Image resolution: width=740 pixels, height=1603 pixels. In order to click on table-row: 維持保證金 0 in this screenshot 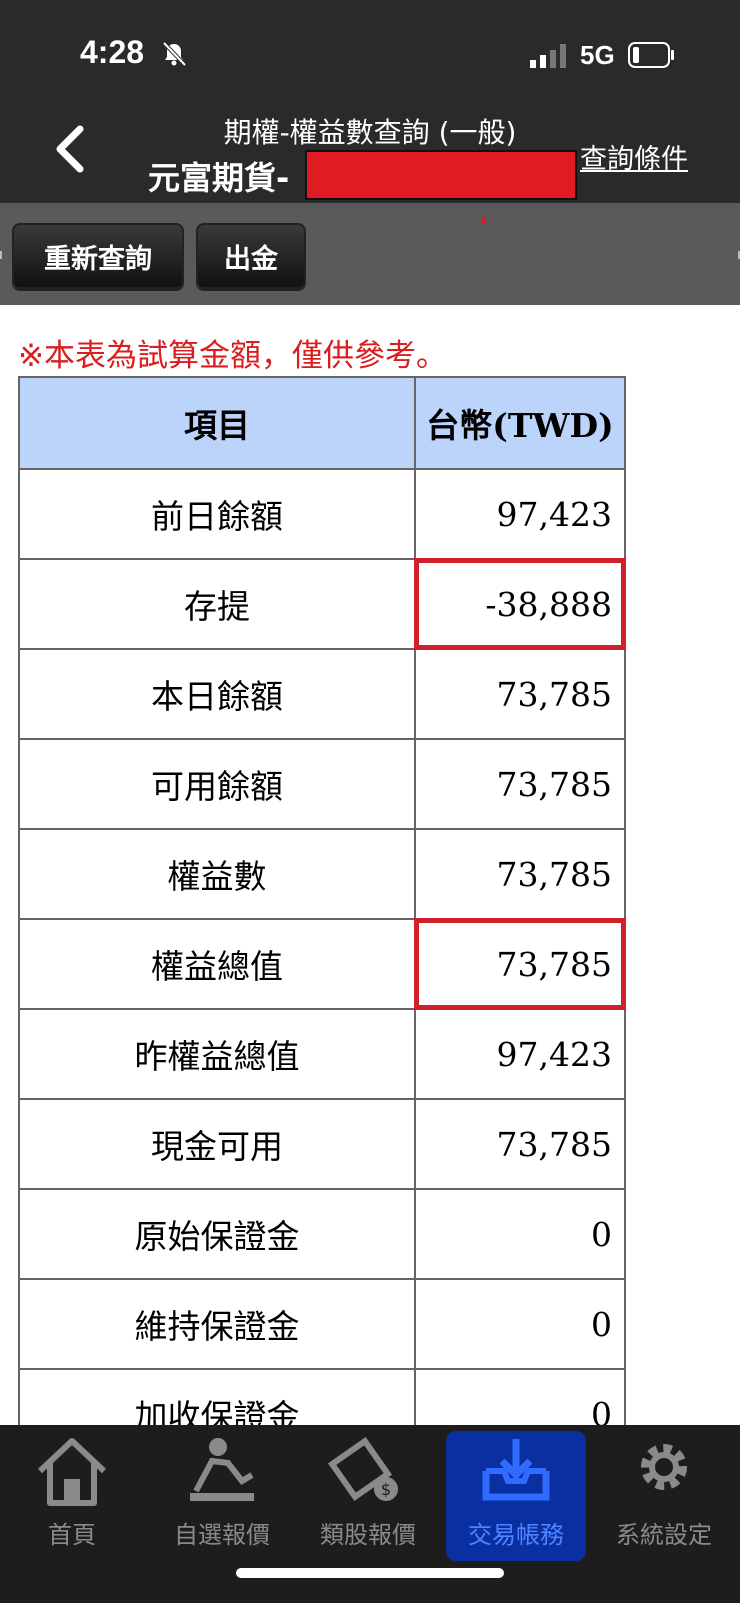, I will do `click(322, 1324)`.